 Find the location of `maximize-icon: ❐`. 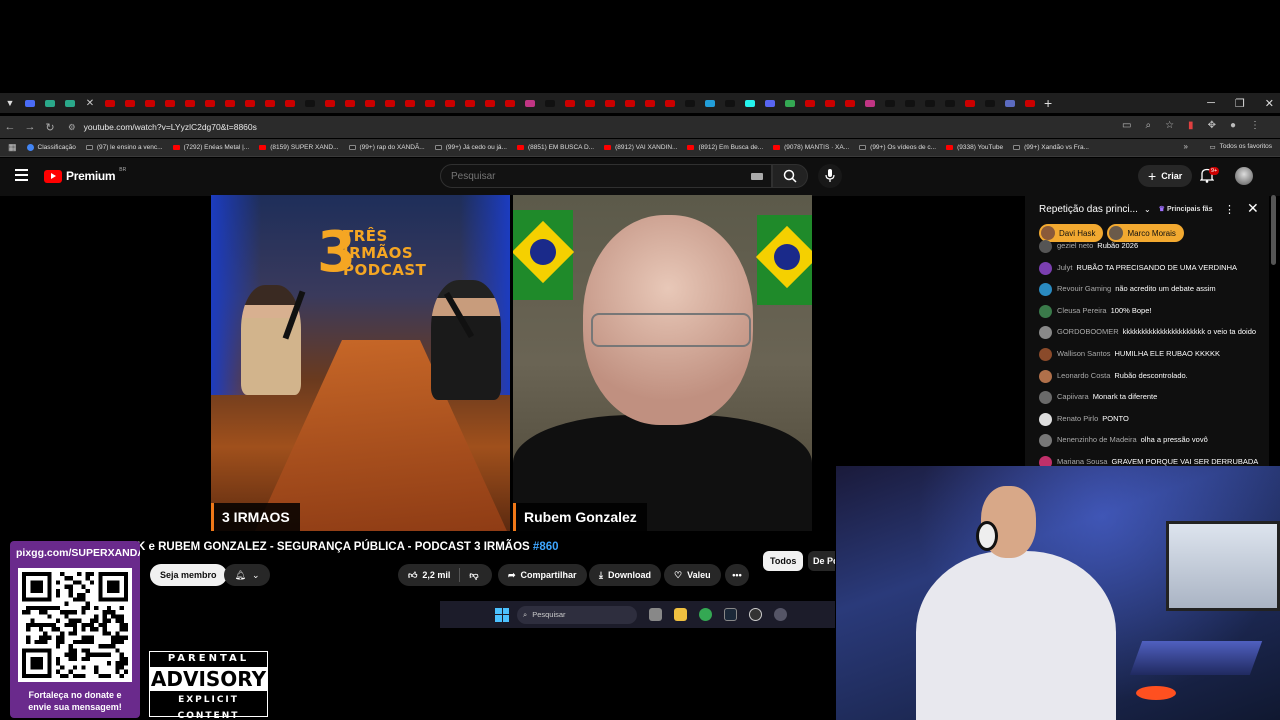

maximize-icon: ❐ is located at coordinates (1240, 103).